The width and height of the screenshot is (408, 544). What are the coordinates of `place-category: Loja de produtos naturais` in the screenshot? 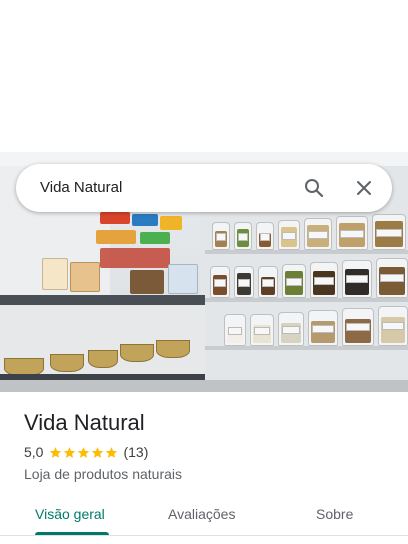 It's located at (103, 474).